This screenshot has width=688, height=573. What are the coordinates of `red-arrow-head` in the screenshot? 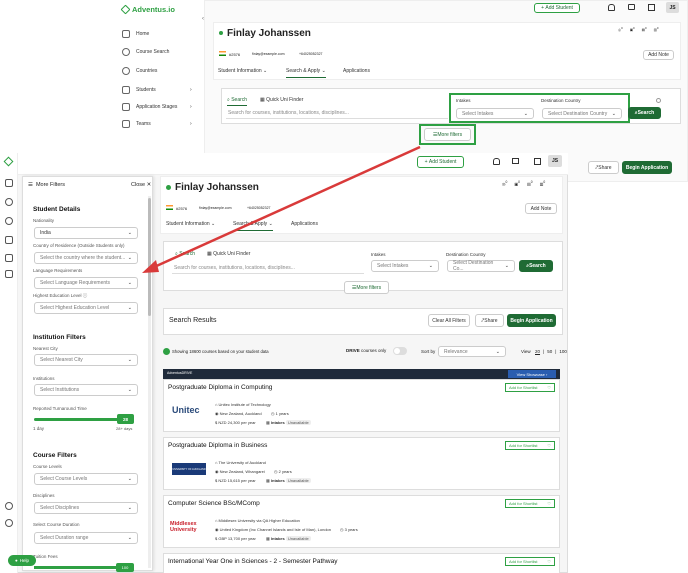 It's located at (150, 266).